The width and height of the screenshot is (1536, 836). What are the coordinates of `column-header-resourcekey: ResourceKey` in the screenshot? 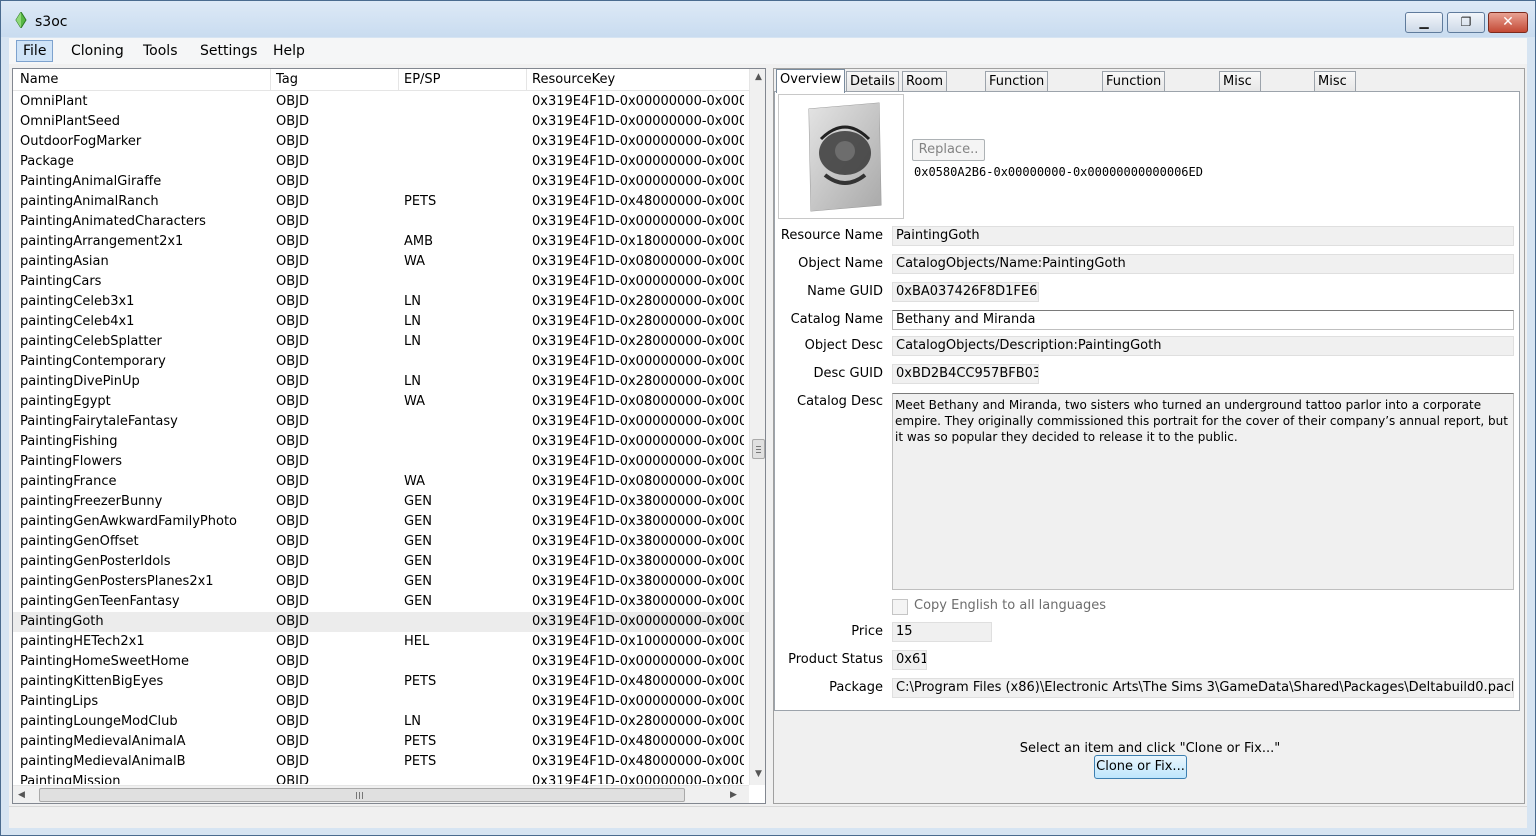 It's located at (573, 79).